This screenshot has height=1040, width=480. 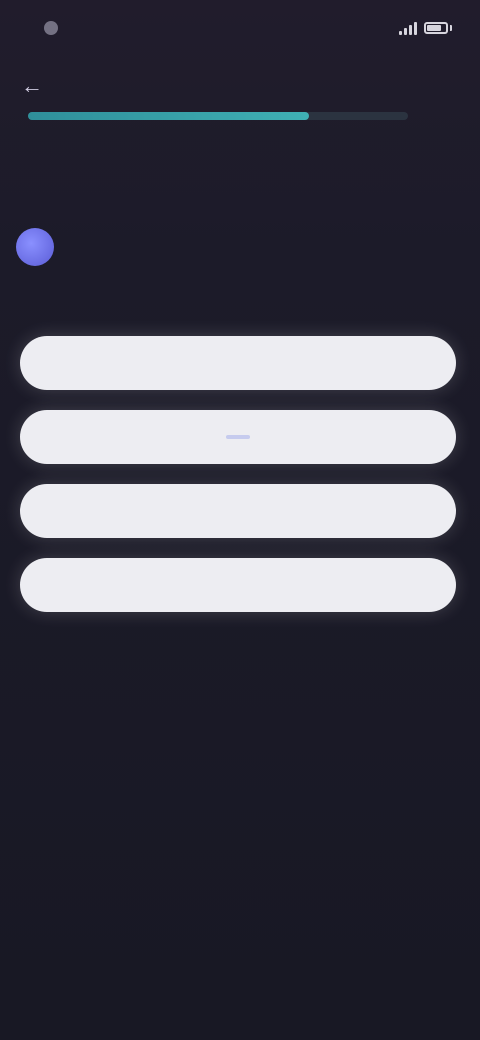 I want to click on info-icon, so click(x=35, y=247).